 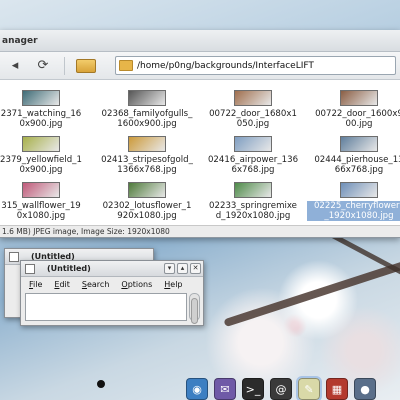 What do you see at coordinates (365, 389) in the screenshot?
I see `extra-icon: ●` at bounding box center [365, 389].